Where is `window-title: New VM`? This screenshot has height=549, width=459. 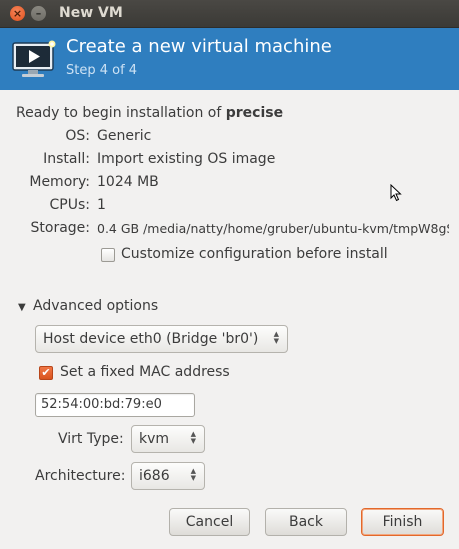
window-title: New VM is located at coordinates (91, 13).